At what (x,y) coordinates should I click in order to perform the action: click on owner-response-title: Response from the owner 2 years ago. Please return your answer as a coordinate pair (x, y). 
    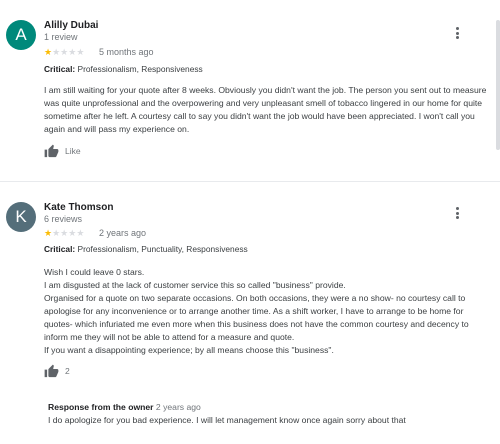
    Looking at the image, I should click on (124, 407).